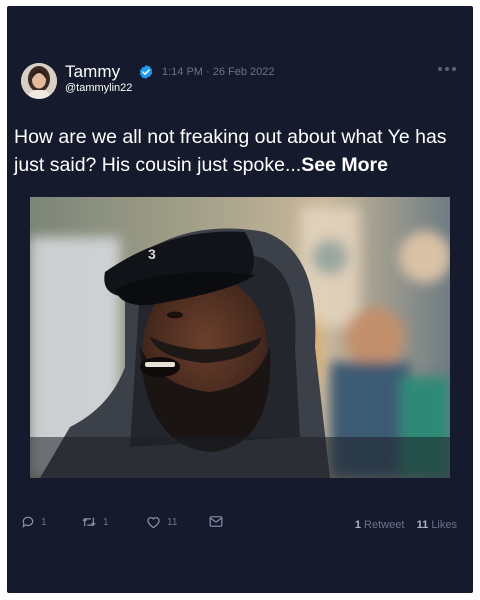 The height and width of the screenshot is (600, 480). What do you see at coordinates (218, 72) in the screenshot?
I see `tweet-timestamp: 1:14 PM · 26 Feb 2022` at bounding box center [218, 72].